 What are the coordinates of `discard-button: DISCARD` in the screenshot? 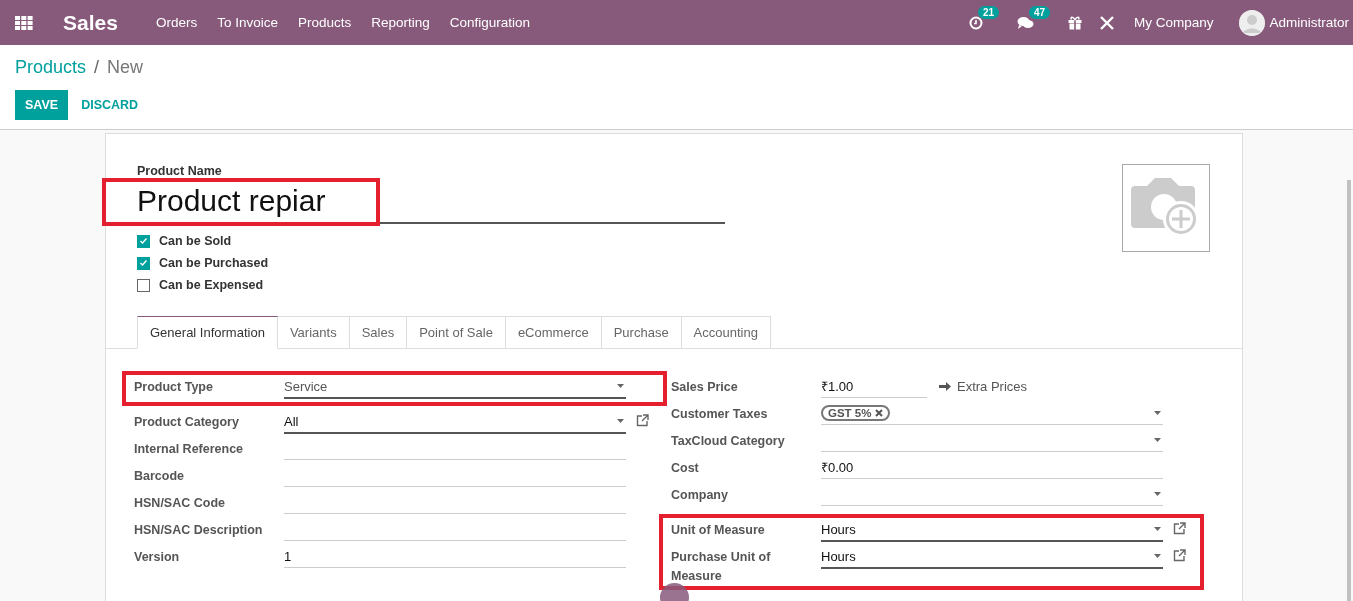 It's located at (110, 105).